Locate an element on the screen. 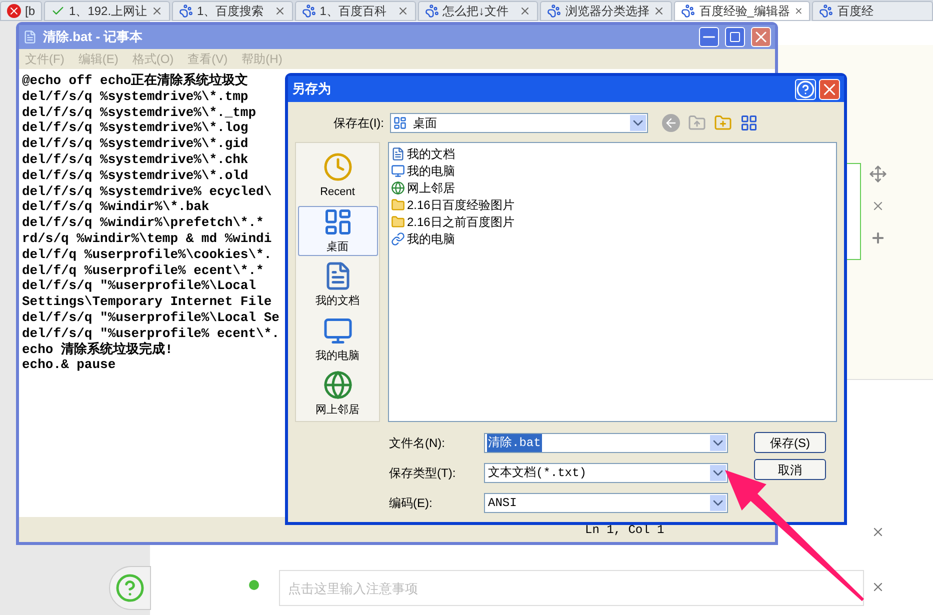 The height and width of the screenshot is (615, 933). browser-tab: 百度经验_编辑器 is located at coordinates (742, 11).